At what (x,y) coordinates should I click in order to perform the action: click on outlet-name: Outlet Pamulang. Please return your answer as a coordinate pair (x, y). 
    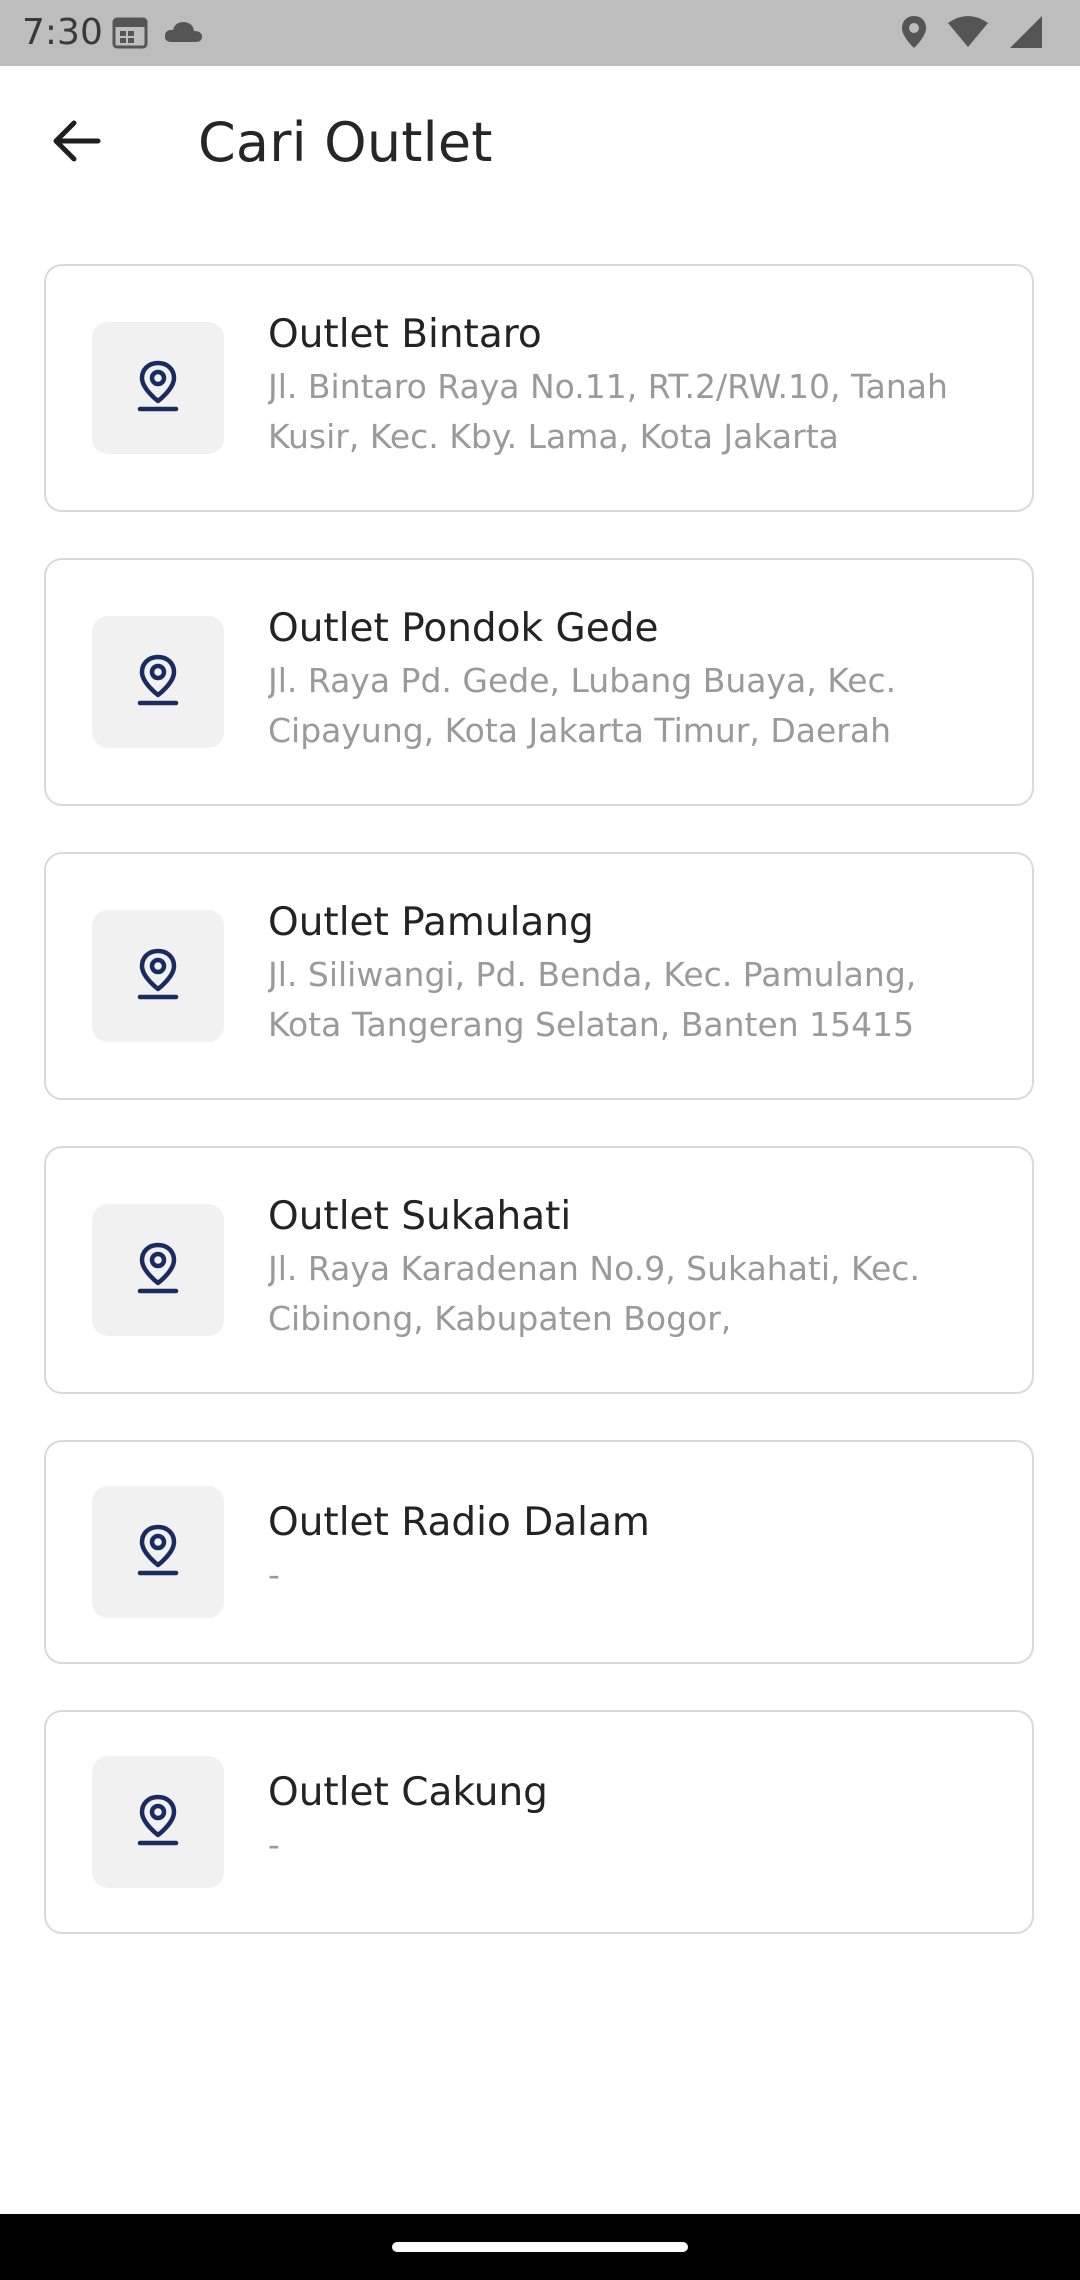
    Looking at the image, I should click on (431, 922).